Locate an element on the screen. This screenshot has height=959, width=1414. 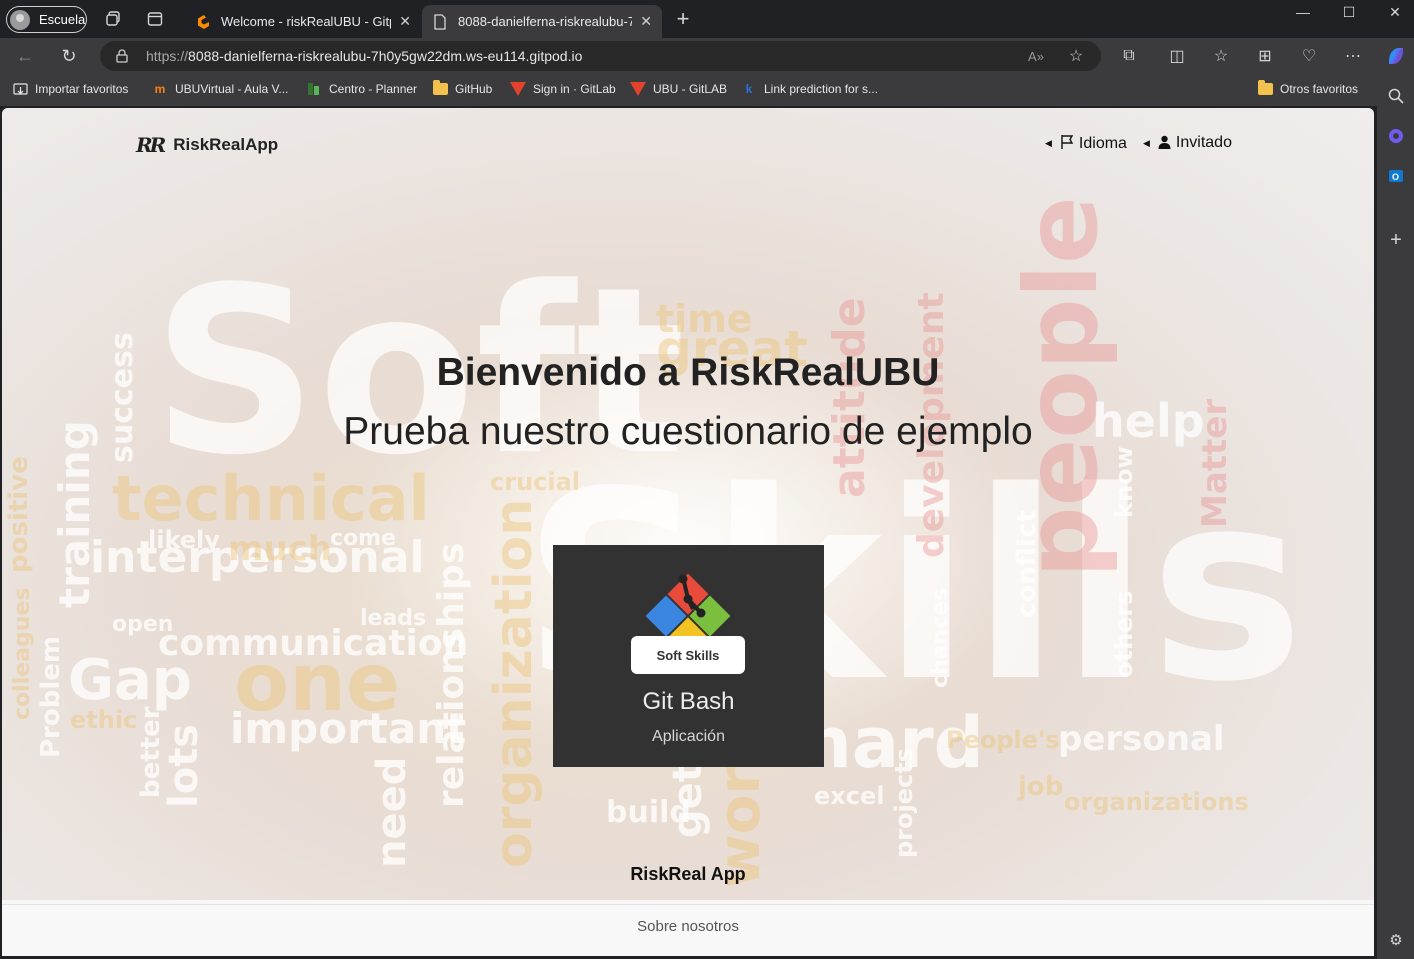
edge-sidebar: O + ⚙ is located at coordinates (1395, 516).